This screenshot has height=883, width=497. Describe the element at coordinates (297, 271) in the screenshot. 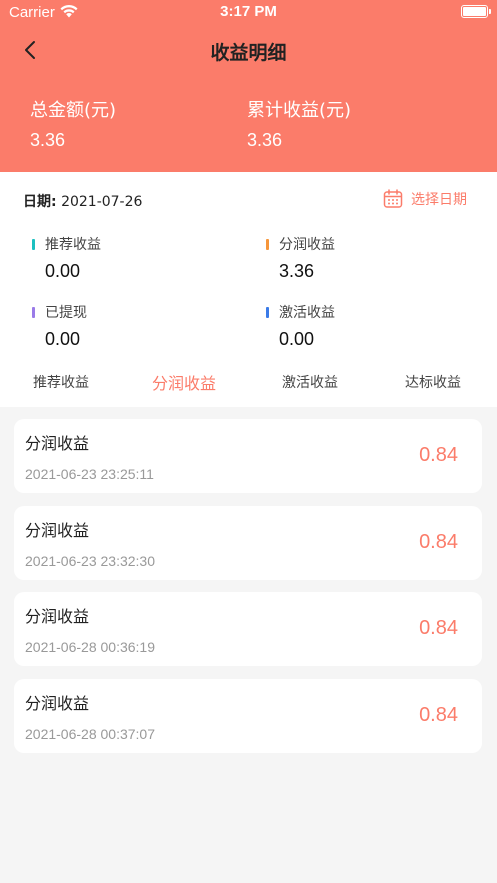

I see `stat-value: 3.36` at that location.